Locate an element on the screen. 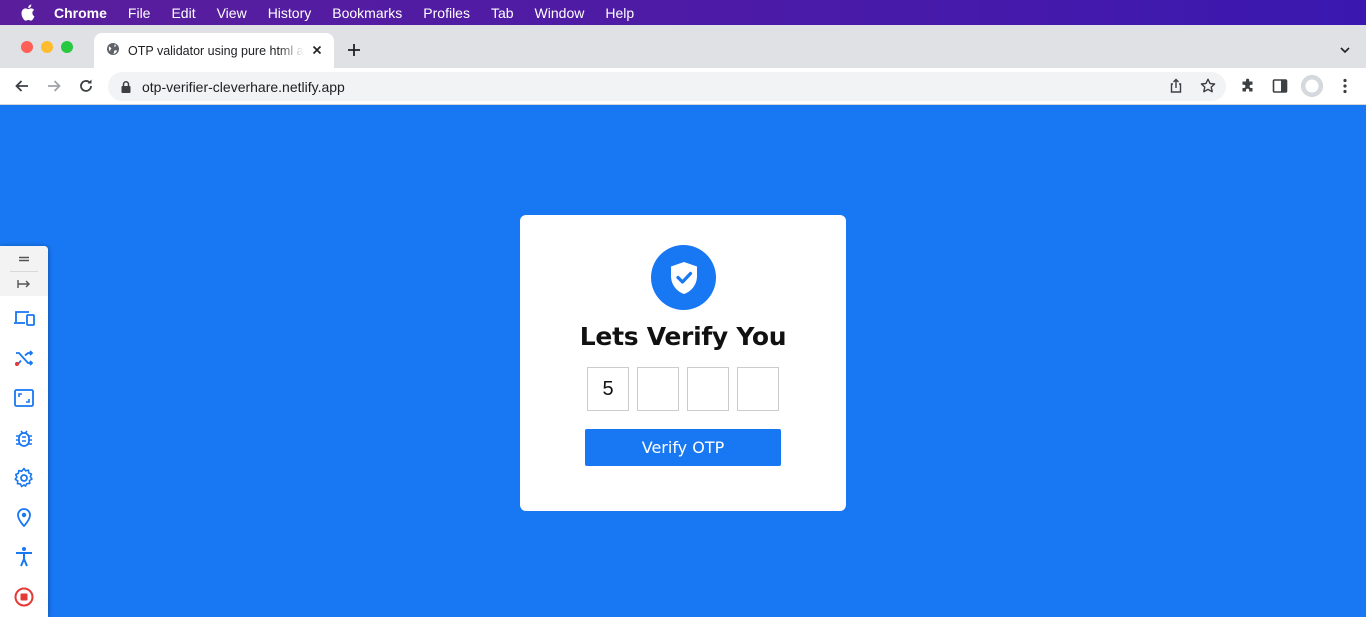 The image size is (1366, 617). apple-logo-icon is located at coordinates (28, 12).